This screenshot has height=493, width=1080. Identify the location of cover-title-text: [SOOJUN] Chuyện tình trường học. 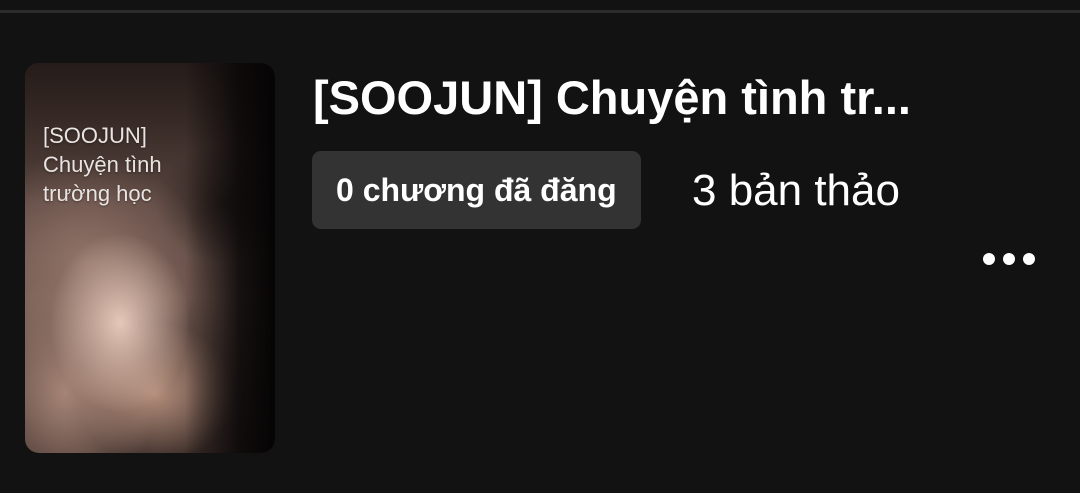
(143, 164).